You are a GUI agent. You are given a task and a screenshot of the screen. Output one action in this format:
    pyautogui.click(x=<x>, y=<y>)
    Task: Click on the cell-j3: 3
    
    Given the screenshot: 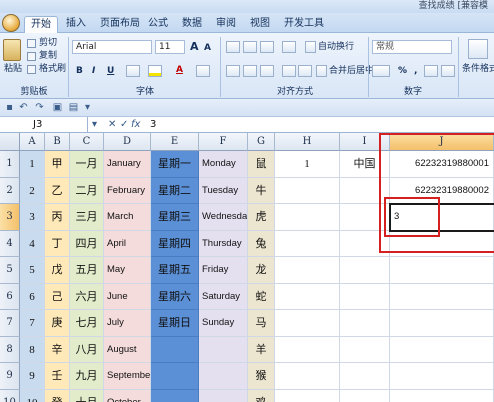 What is the action you would take?
    pyautogui.click(x=442, y=217)
    